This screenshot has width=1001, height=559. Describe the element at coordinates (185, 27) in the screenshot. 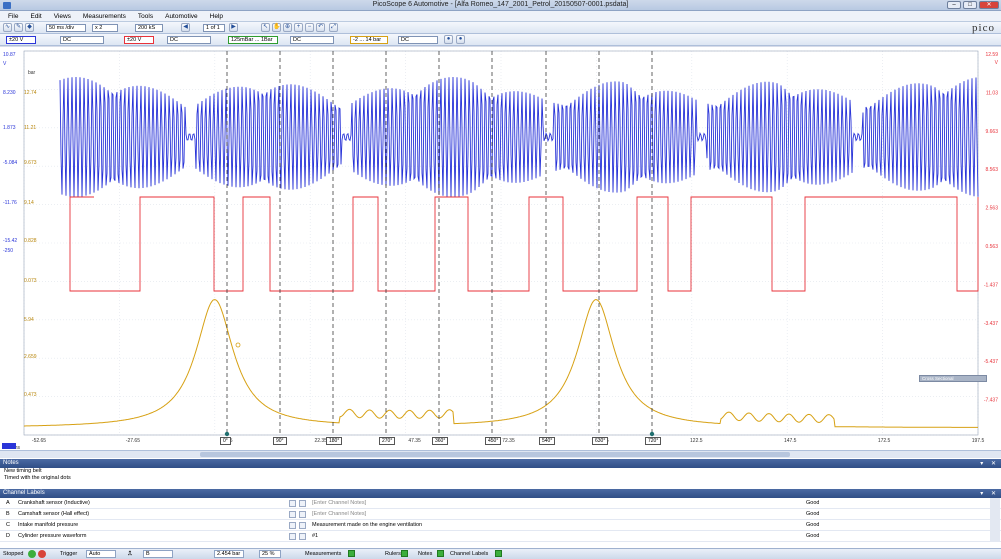

I see `buffer-first-icon: ◀` at that location.